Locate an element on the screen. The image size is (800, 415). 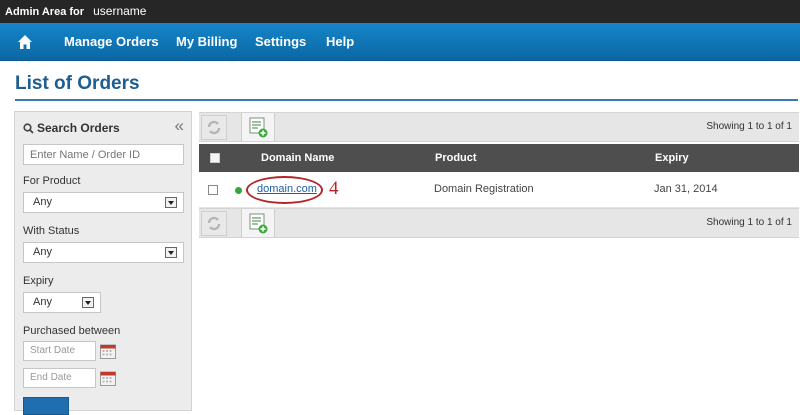
nav-settings: Settings is located at coordinates (280, 42).